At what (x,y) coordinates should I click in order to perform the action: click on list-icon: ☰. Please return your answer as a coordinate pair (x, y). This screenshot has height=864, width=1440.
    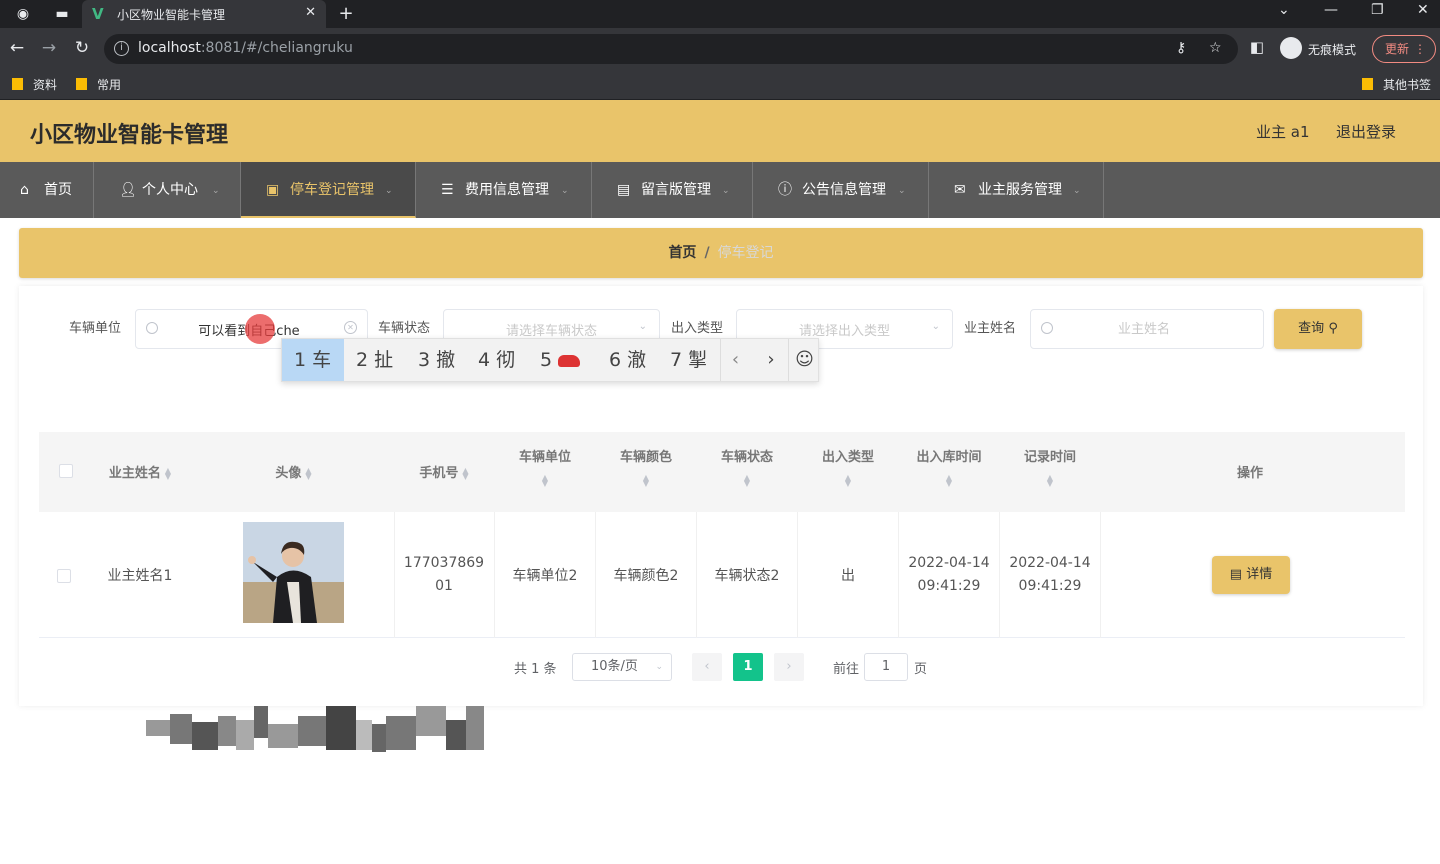
    Looking at the image, I should click on (447, 190).